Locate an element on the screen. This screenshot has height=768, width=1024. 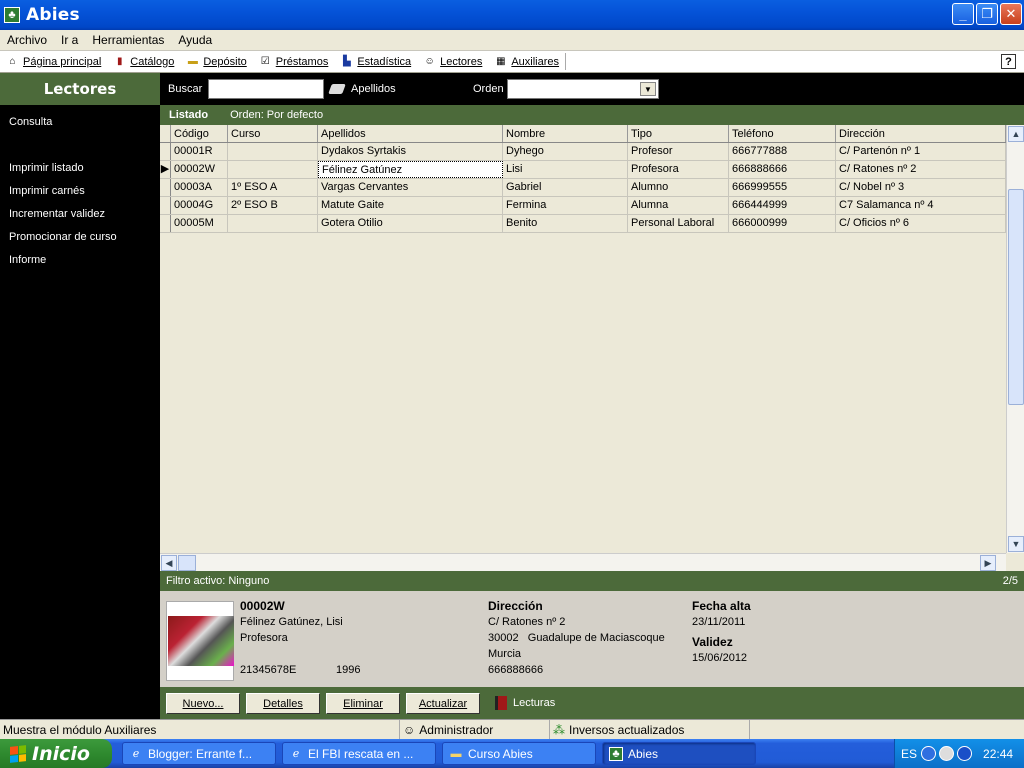
detail-postal-city: 30002 Guadalupe de Maciascoque is located at coordinates (576, 638).